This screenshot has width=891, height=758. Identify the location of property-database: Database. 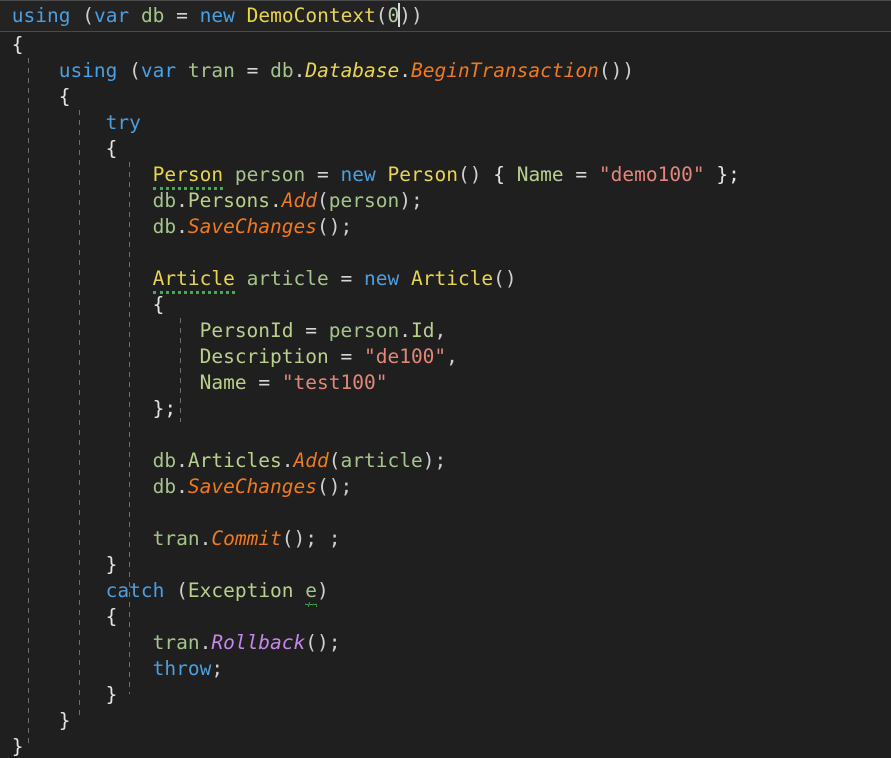
(352, 70).